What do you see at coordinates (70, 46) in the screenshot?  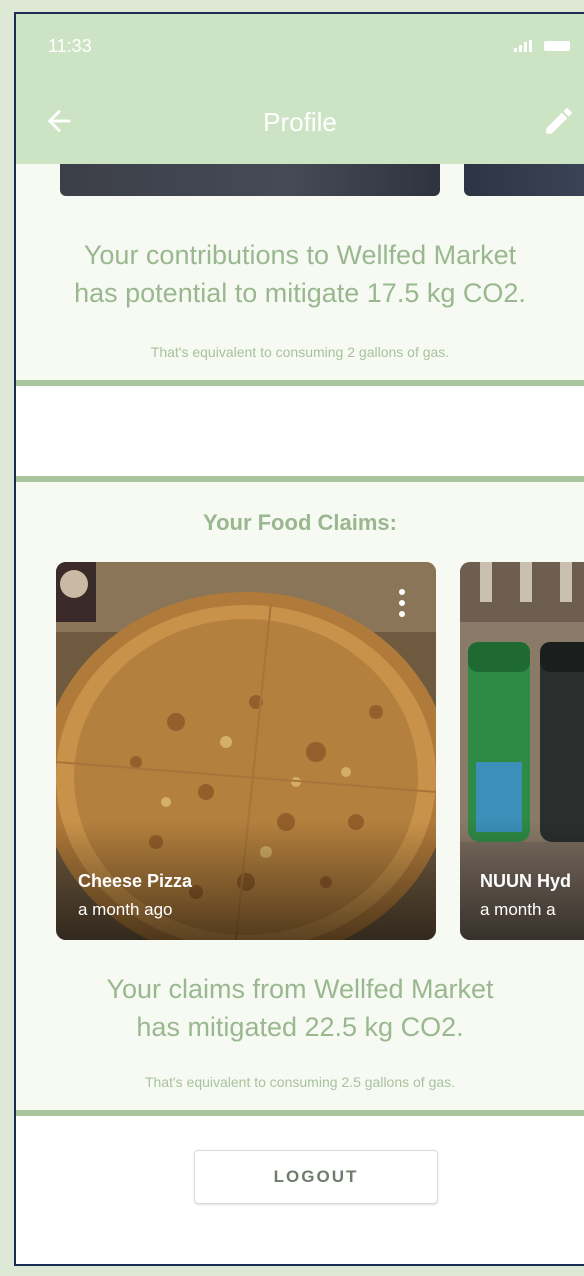 I see `status-time: 11:33` at bounding box center [70, 46].